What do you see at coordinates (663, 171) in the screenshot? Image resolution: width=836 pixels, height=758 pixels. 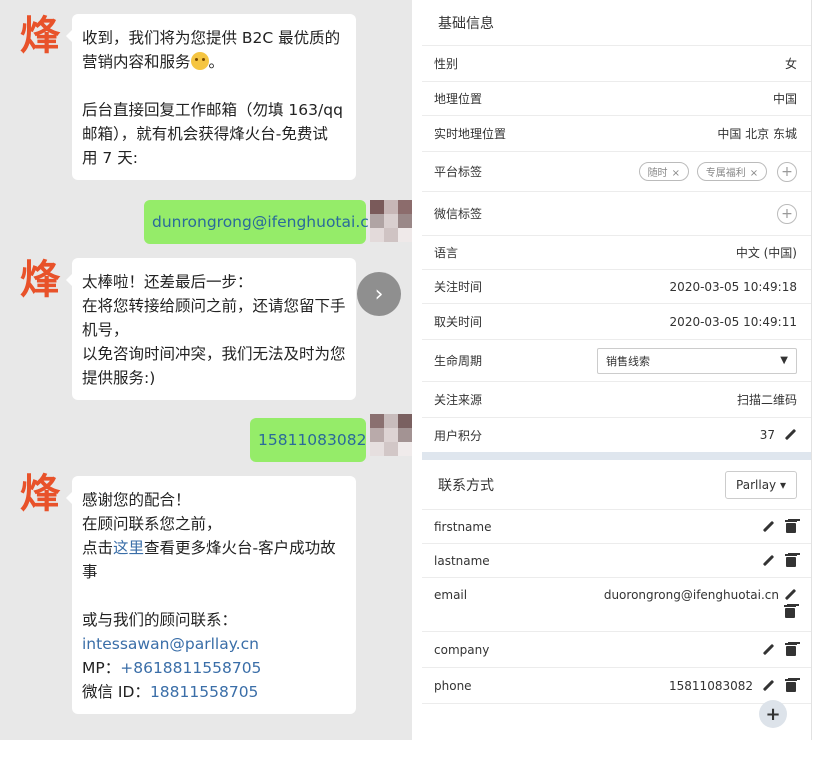 I see `tag-chip: 随时 ×` at bounding box center [663, 171].